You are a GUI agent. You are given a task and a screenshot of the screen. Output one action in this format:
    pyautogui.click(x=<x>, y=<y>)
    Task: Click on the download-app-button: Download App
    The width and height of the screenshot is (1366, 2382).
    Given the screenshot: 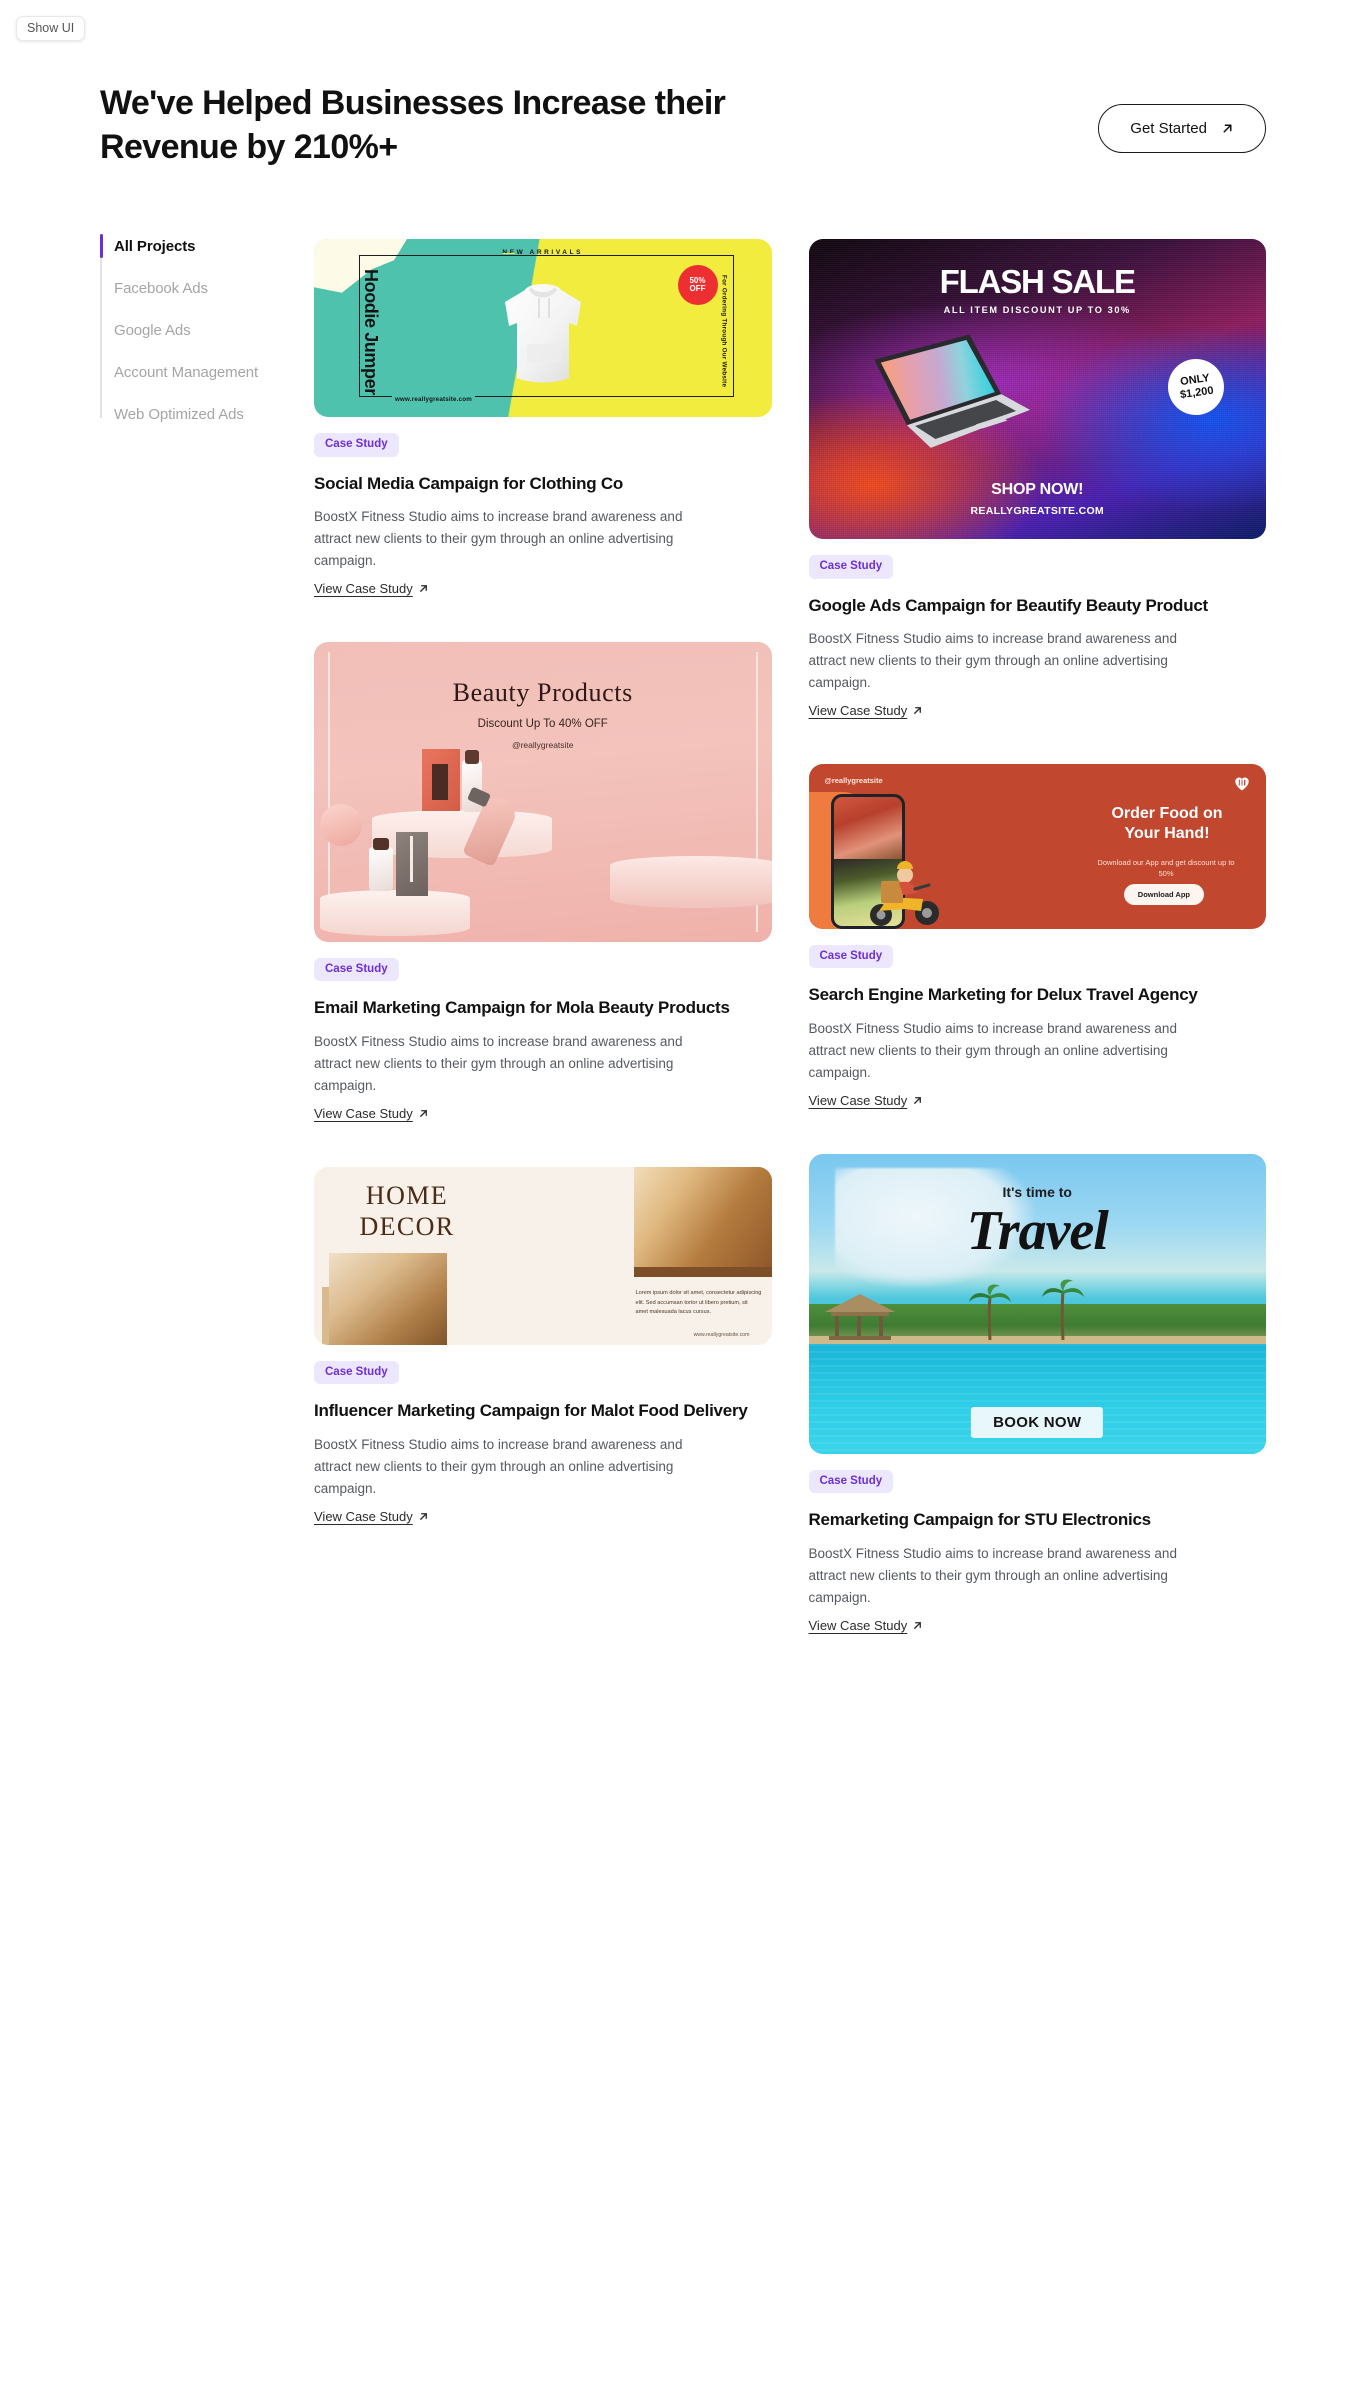 What is the action you would take?
    pyautogui.click(x=1163, y=894)
    